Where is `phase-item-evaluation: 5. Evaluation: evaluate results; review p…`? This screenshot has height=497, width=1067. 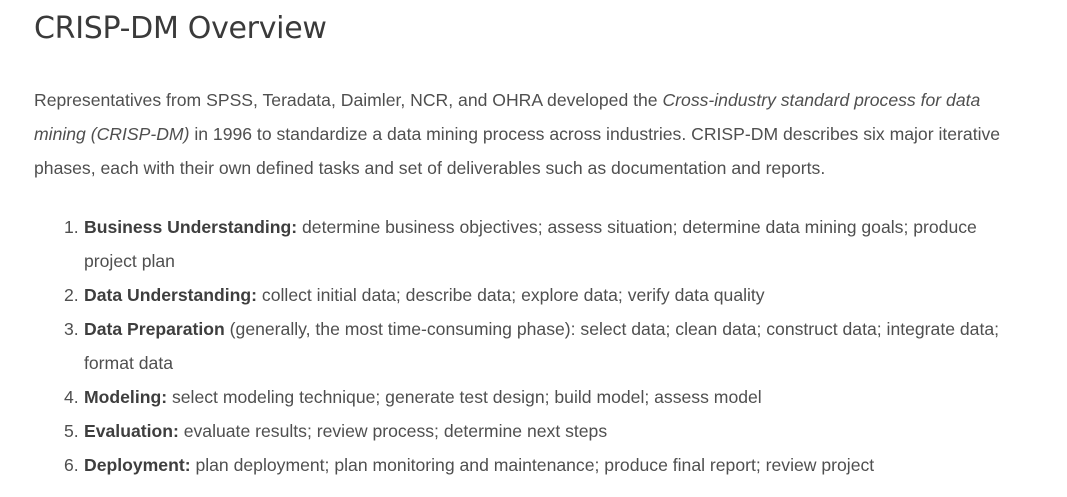 phase-item-evaluation: 5. Evaluation: evaluate results; review p… is located at coordinates (534, 431).